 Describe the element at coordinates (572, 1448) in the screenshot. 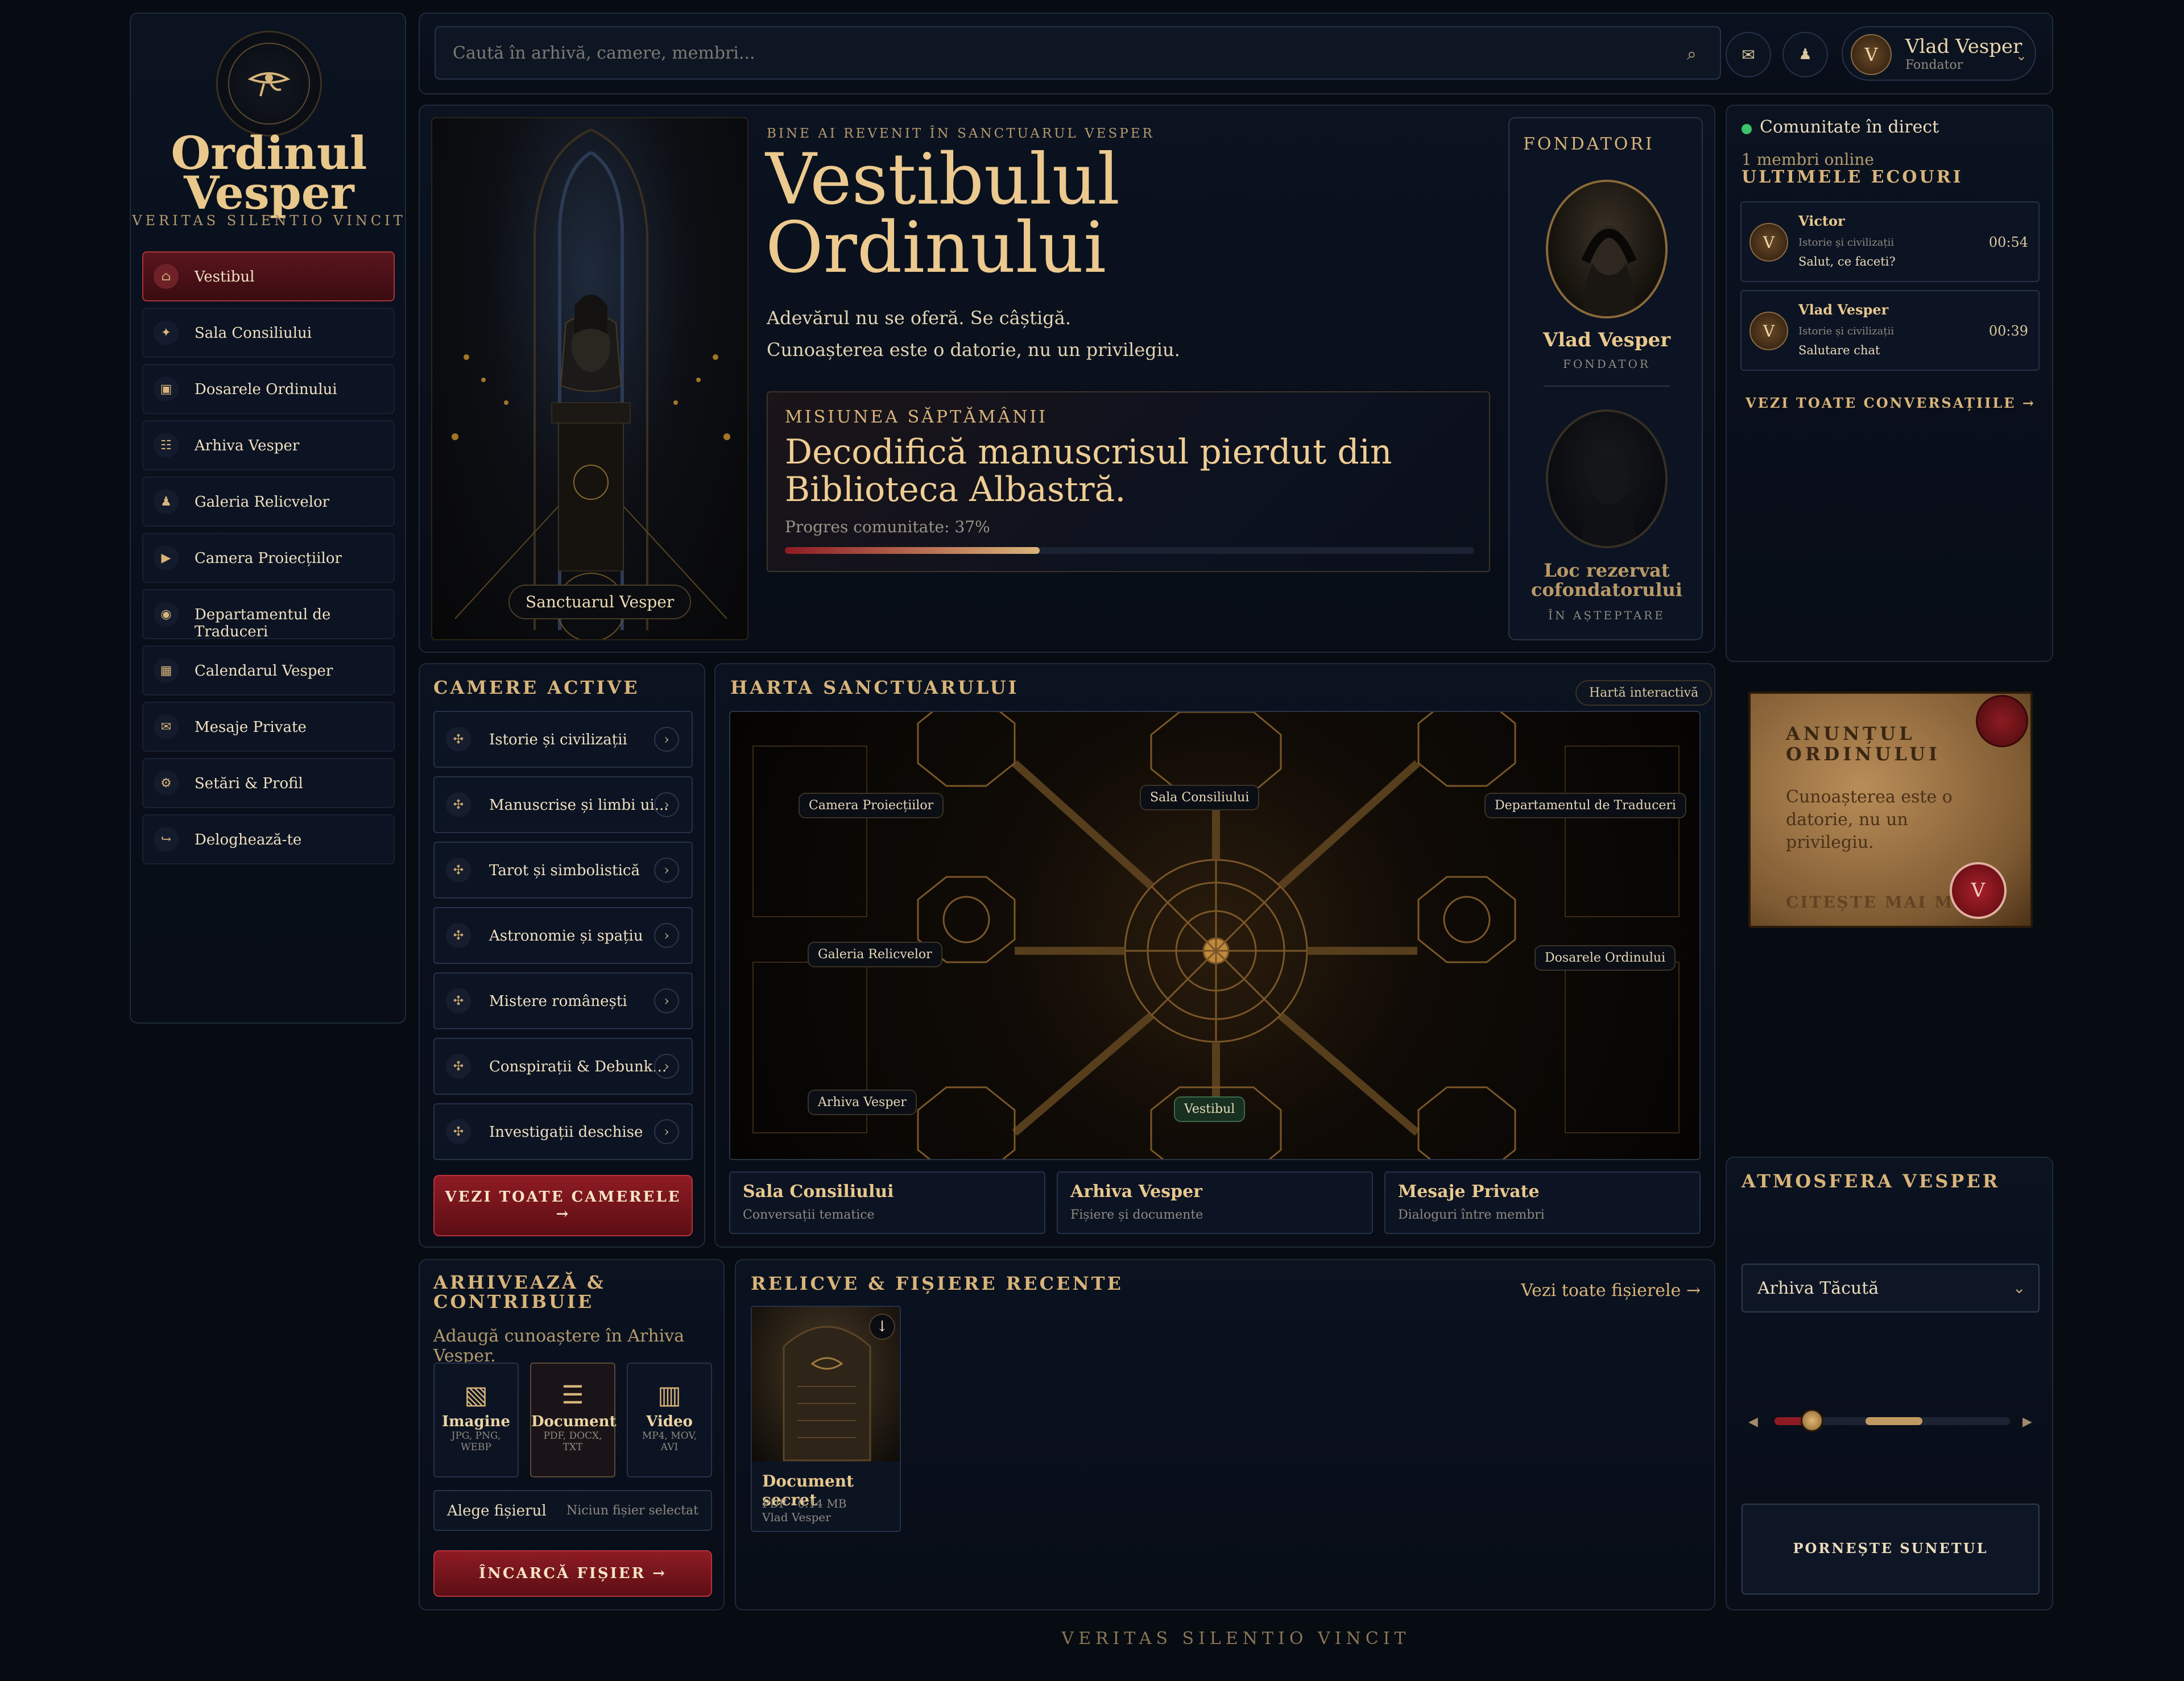

I see `upload-type-formats-2: TXT` at that location.